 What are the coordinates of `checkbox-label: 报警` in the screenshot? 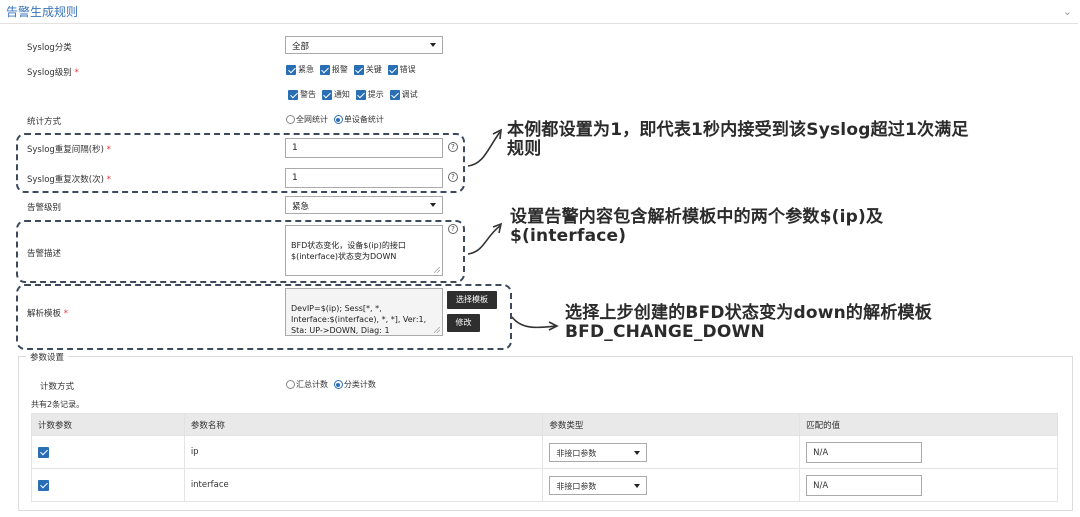 It's located at (339, 69).